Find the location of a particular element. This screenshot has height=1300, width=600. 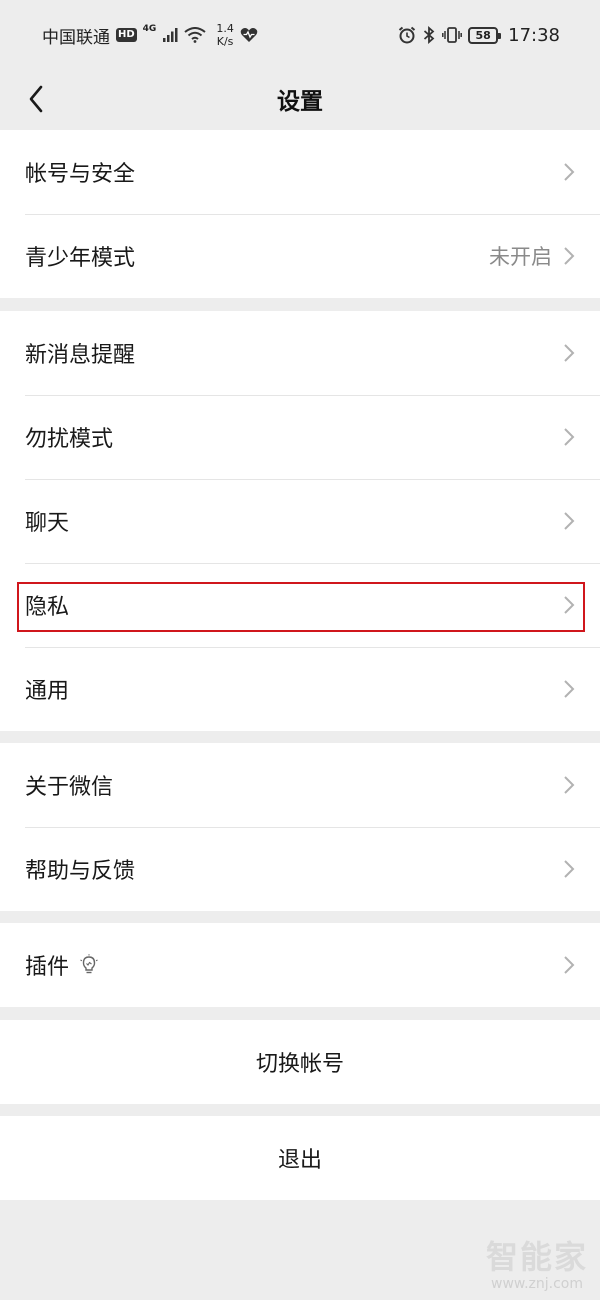

status-left: 中国联通 HD 4G 1.4 K/s is located at coordinates (150, 35).